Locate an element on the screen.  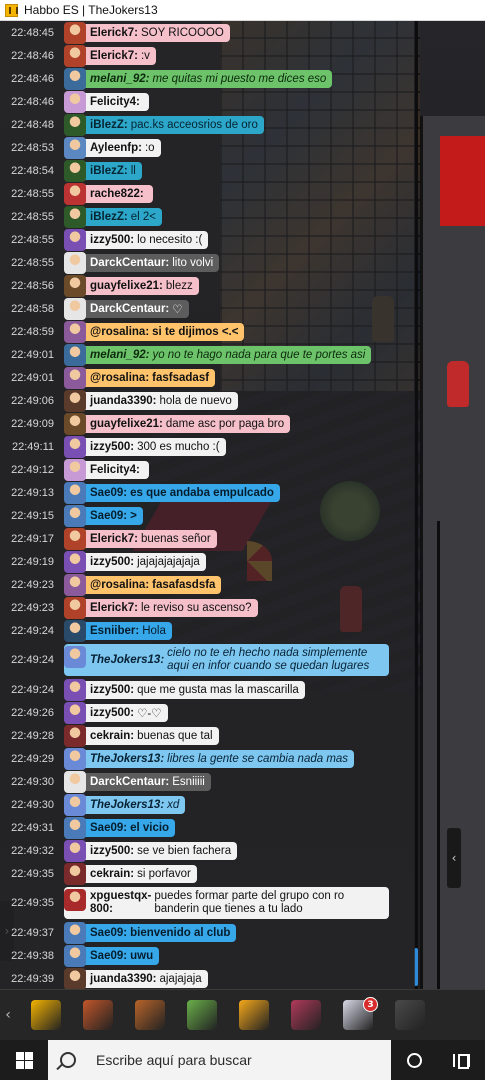
chat-bubble: Sae09: uwu is located at coordinates (112, 955).